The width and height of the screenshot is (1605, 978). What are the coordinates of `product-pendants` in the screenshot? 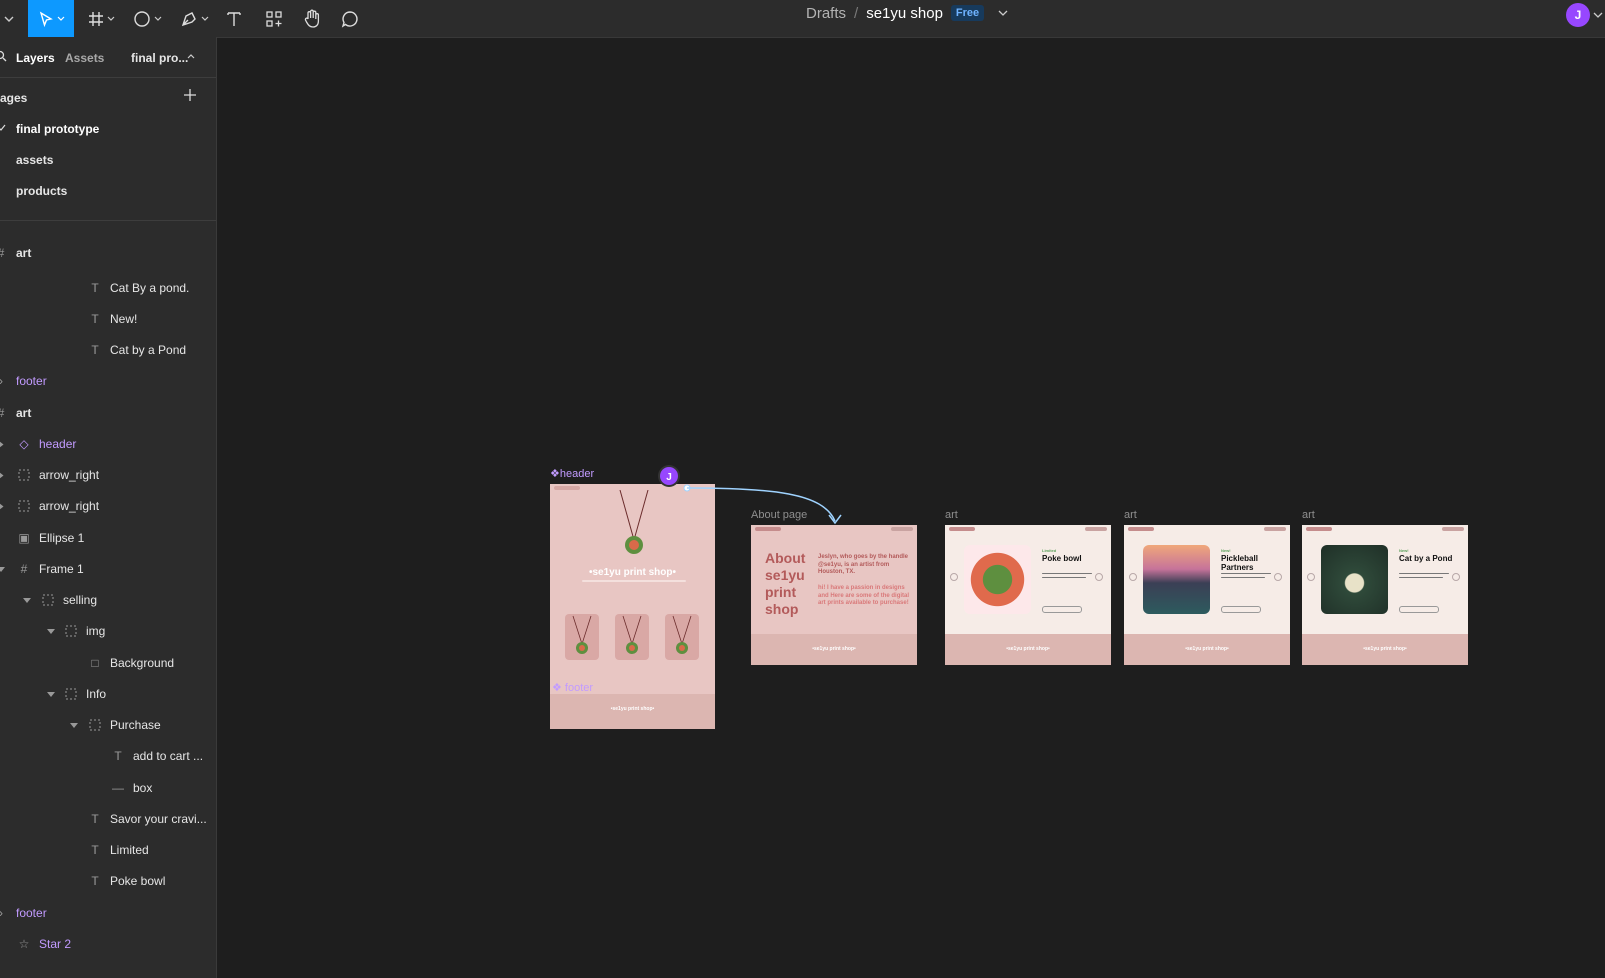 It's located at (632, 634).